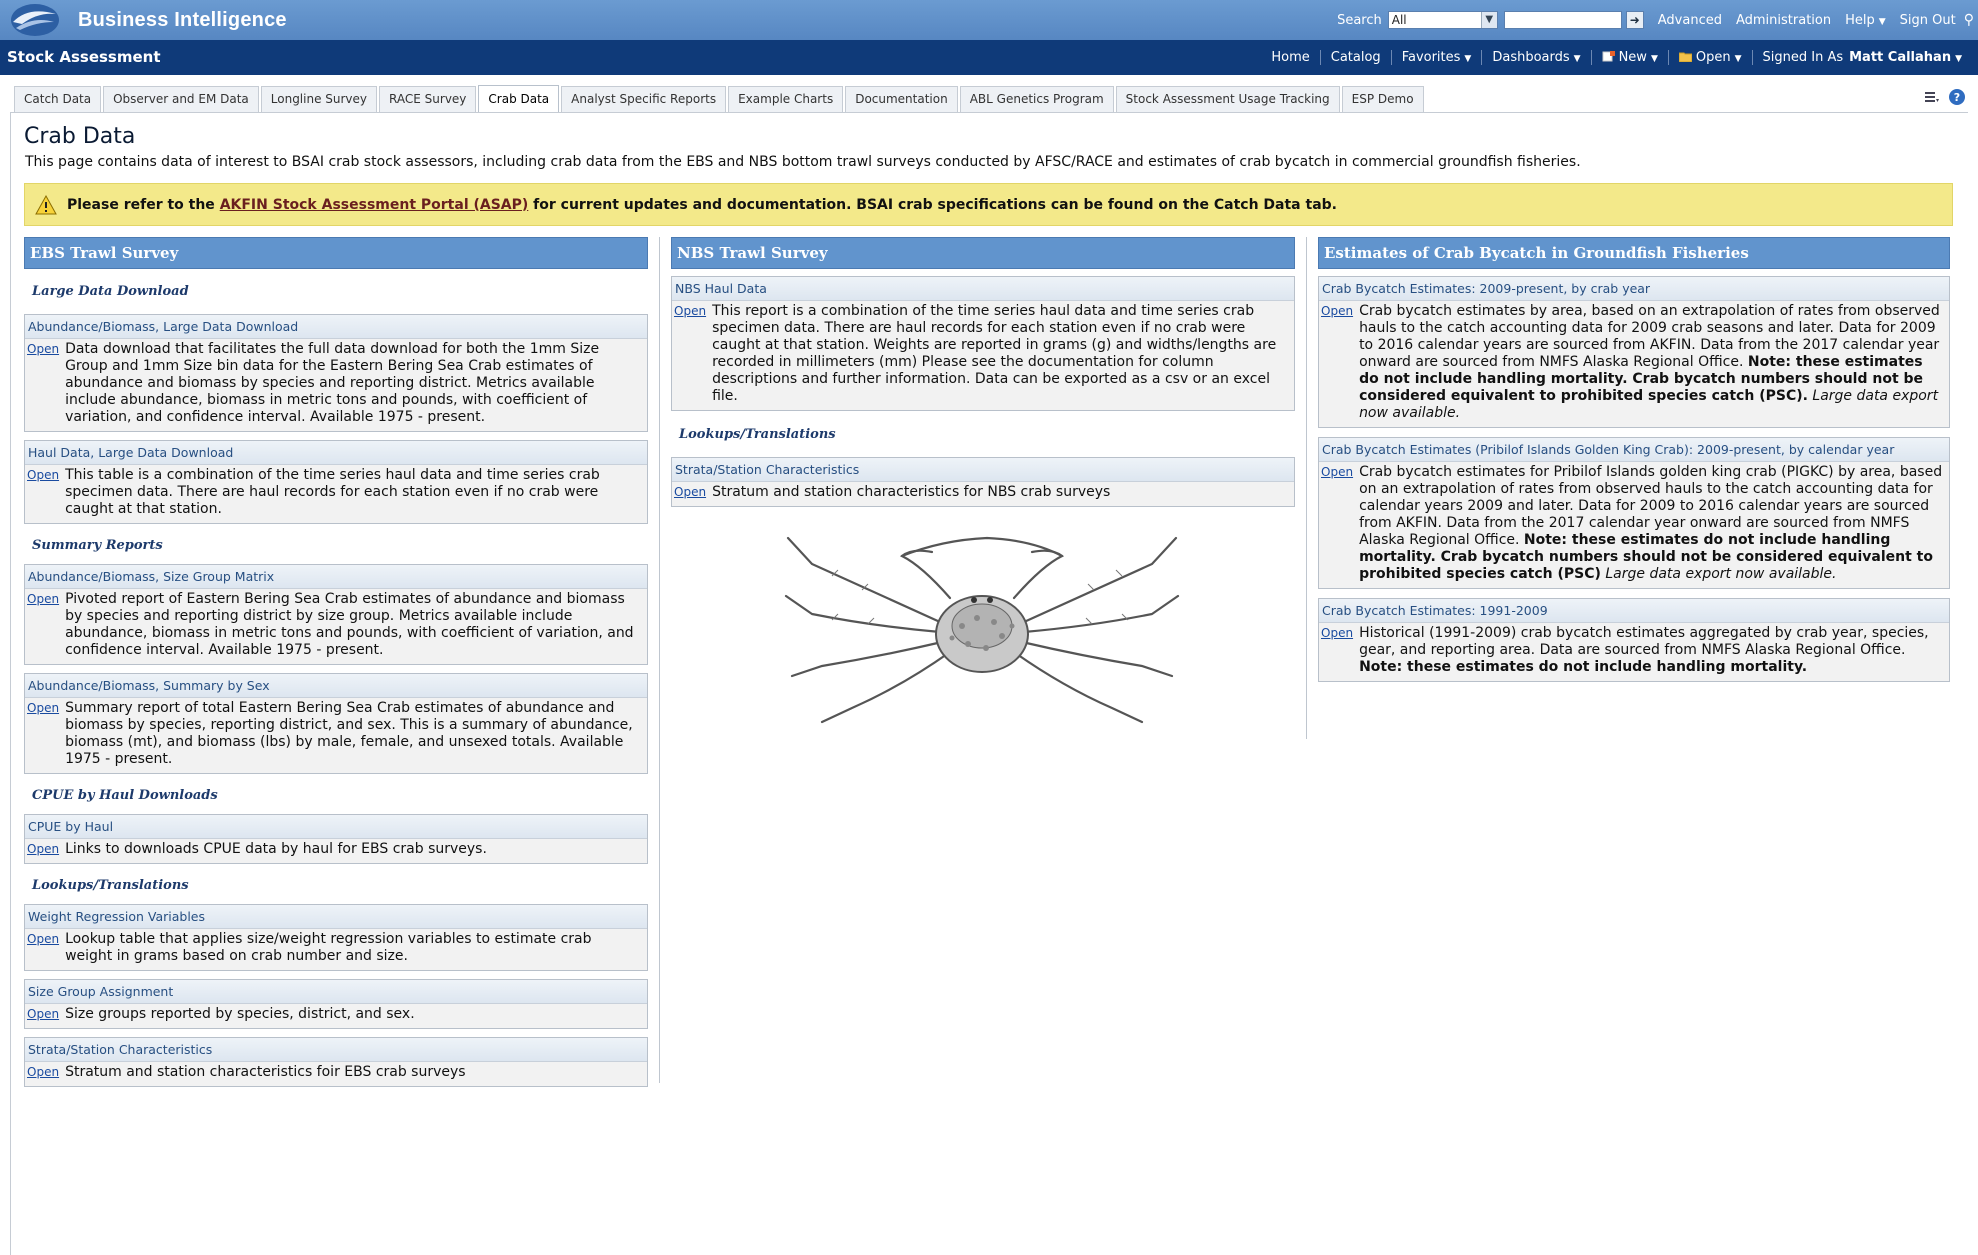 This screenshot has height=1255, width=1978. What do you see at coordinates (1036, 99) in the screenshot?
I see `tab-abl-genetics-program: ABL Genetics Program` at bounding box center [1036, 99].